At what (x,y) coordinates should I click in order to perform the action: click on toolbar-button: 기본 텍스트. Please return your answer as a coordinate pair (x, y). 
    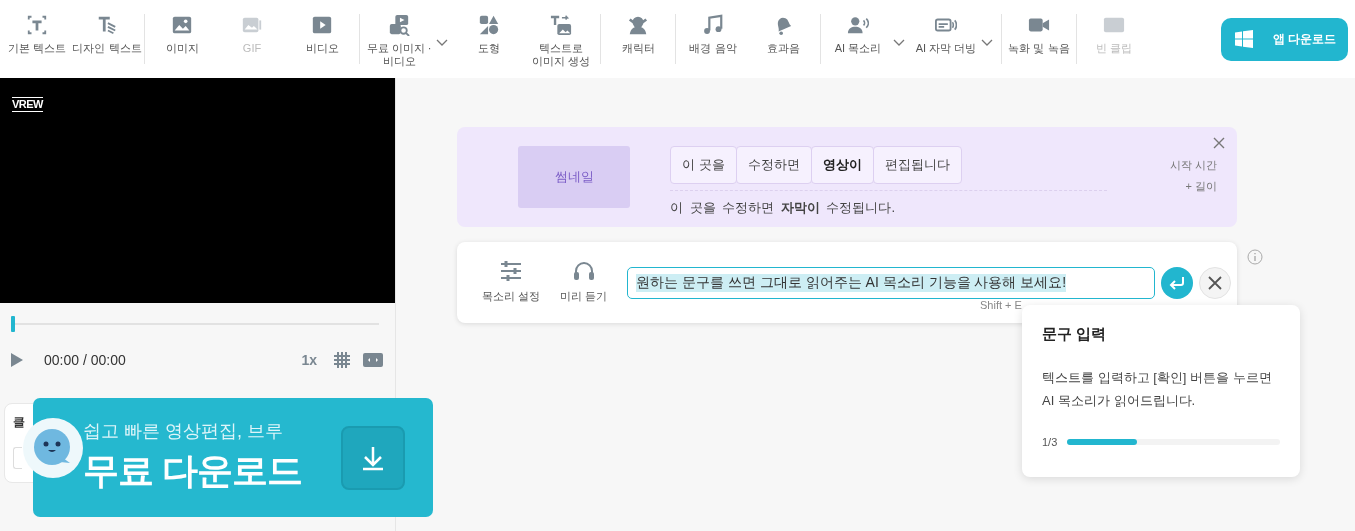
    Looking at the image, I should click on (37, 34).